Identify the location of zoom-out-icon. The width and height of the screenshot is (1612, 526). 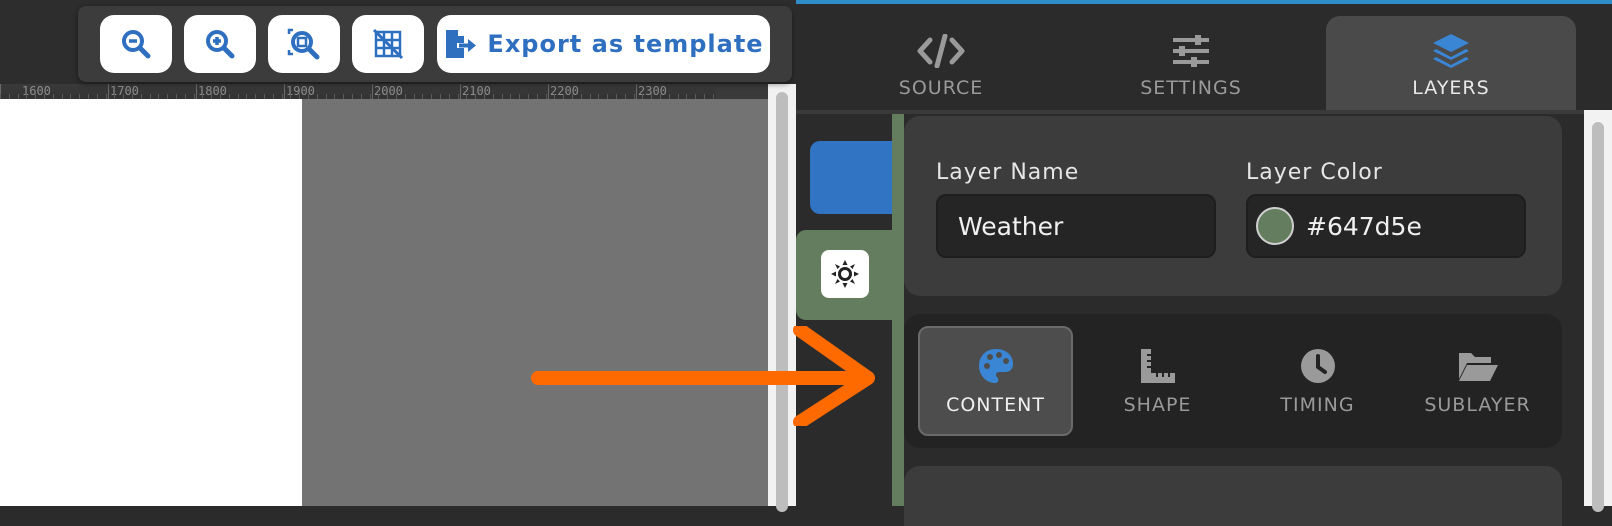
(136, 44).